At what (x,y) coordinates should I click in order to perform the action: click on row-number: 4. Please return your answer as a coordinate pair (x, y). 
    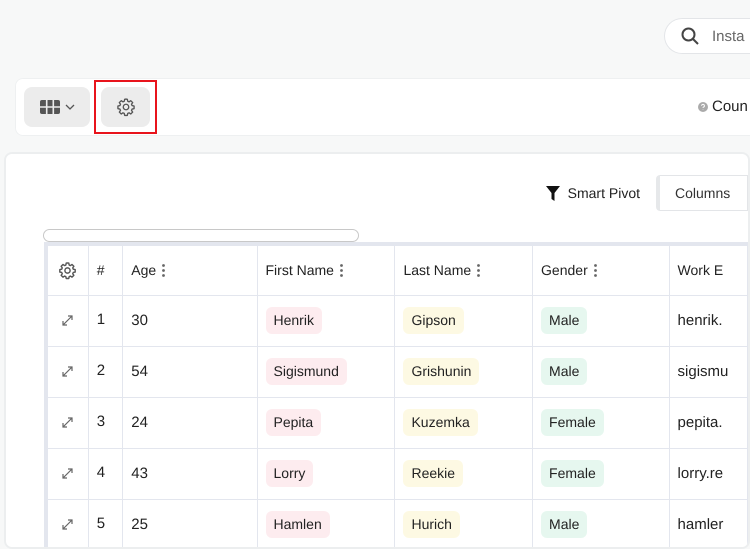
    Looking at the image, I should click on (101, 473).